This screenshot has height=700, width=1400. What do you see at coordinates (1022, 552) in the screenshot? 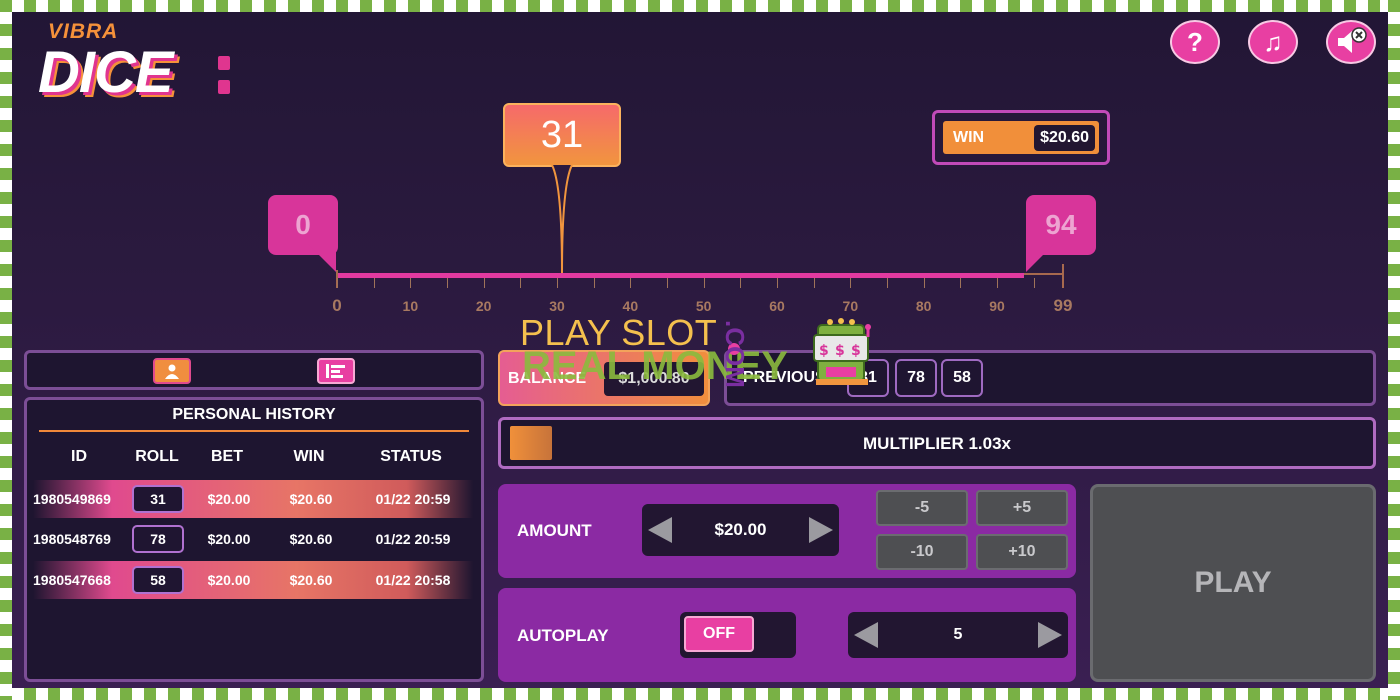
I see `amount-plus-10-button: +10` at bounding box center [1022, 552].